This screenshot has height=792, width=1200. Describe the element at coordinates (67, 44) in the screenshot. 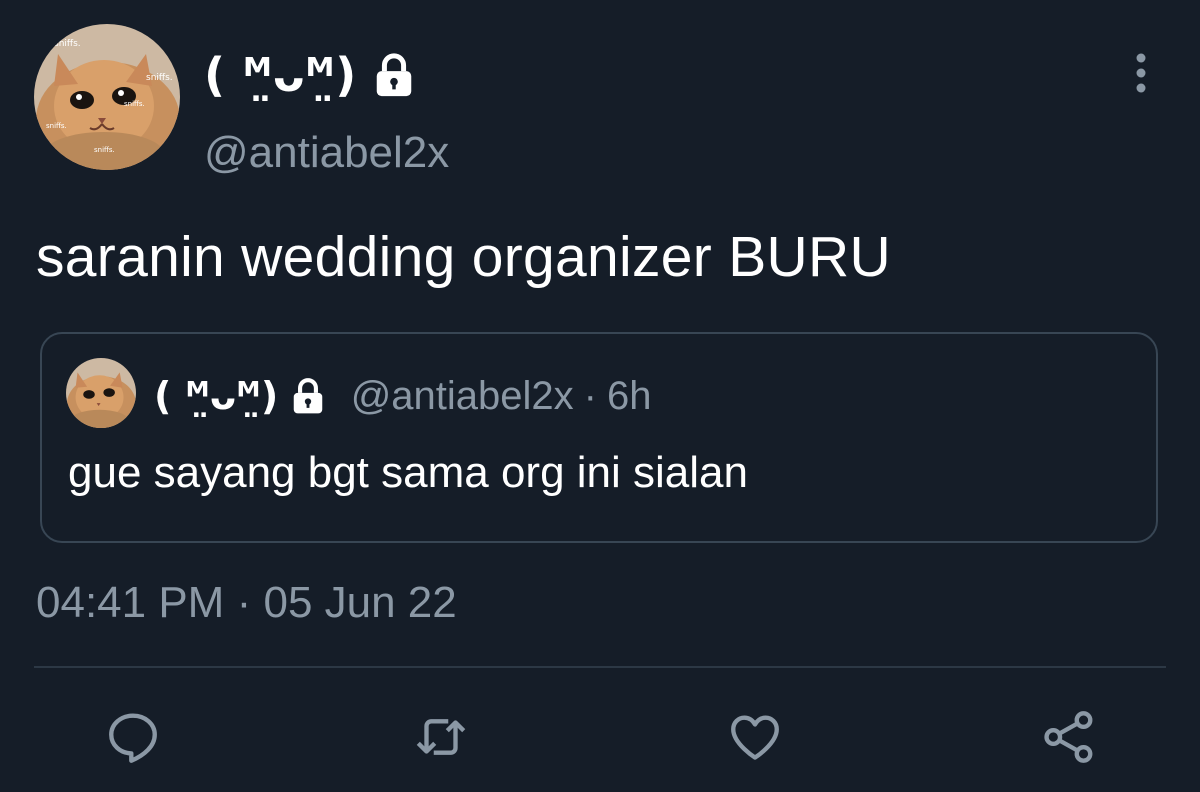

I see `avatar-caption-1: sniffs.` at that location.